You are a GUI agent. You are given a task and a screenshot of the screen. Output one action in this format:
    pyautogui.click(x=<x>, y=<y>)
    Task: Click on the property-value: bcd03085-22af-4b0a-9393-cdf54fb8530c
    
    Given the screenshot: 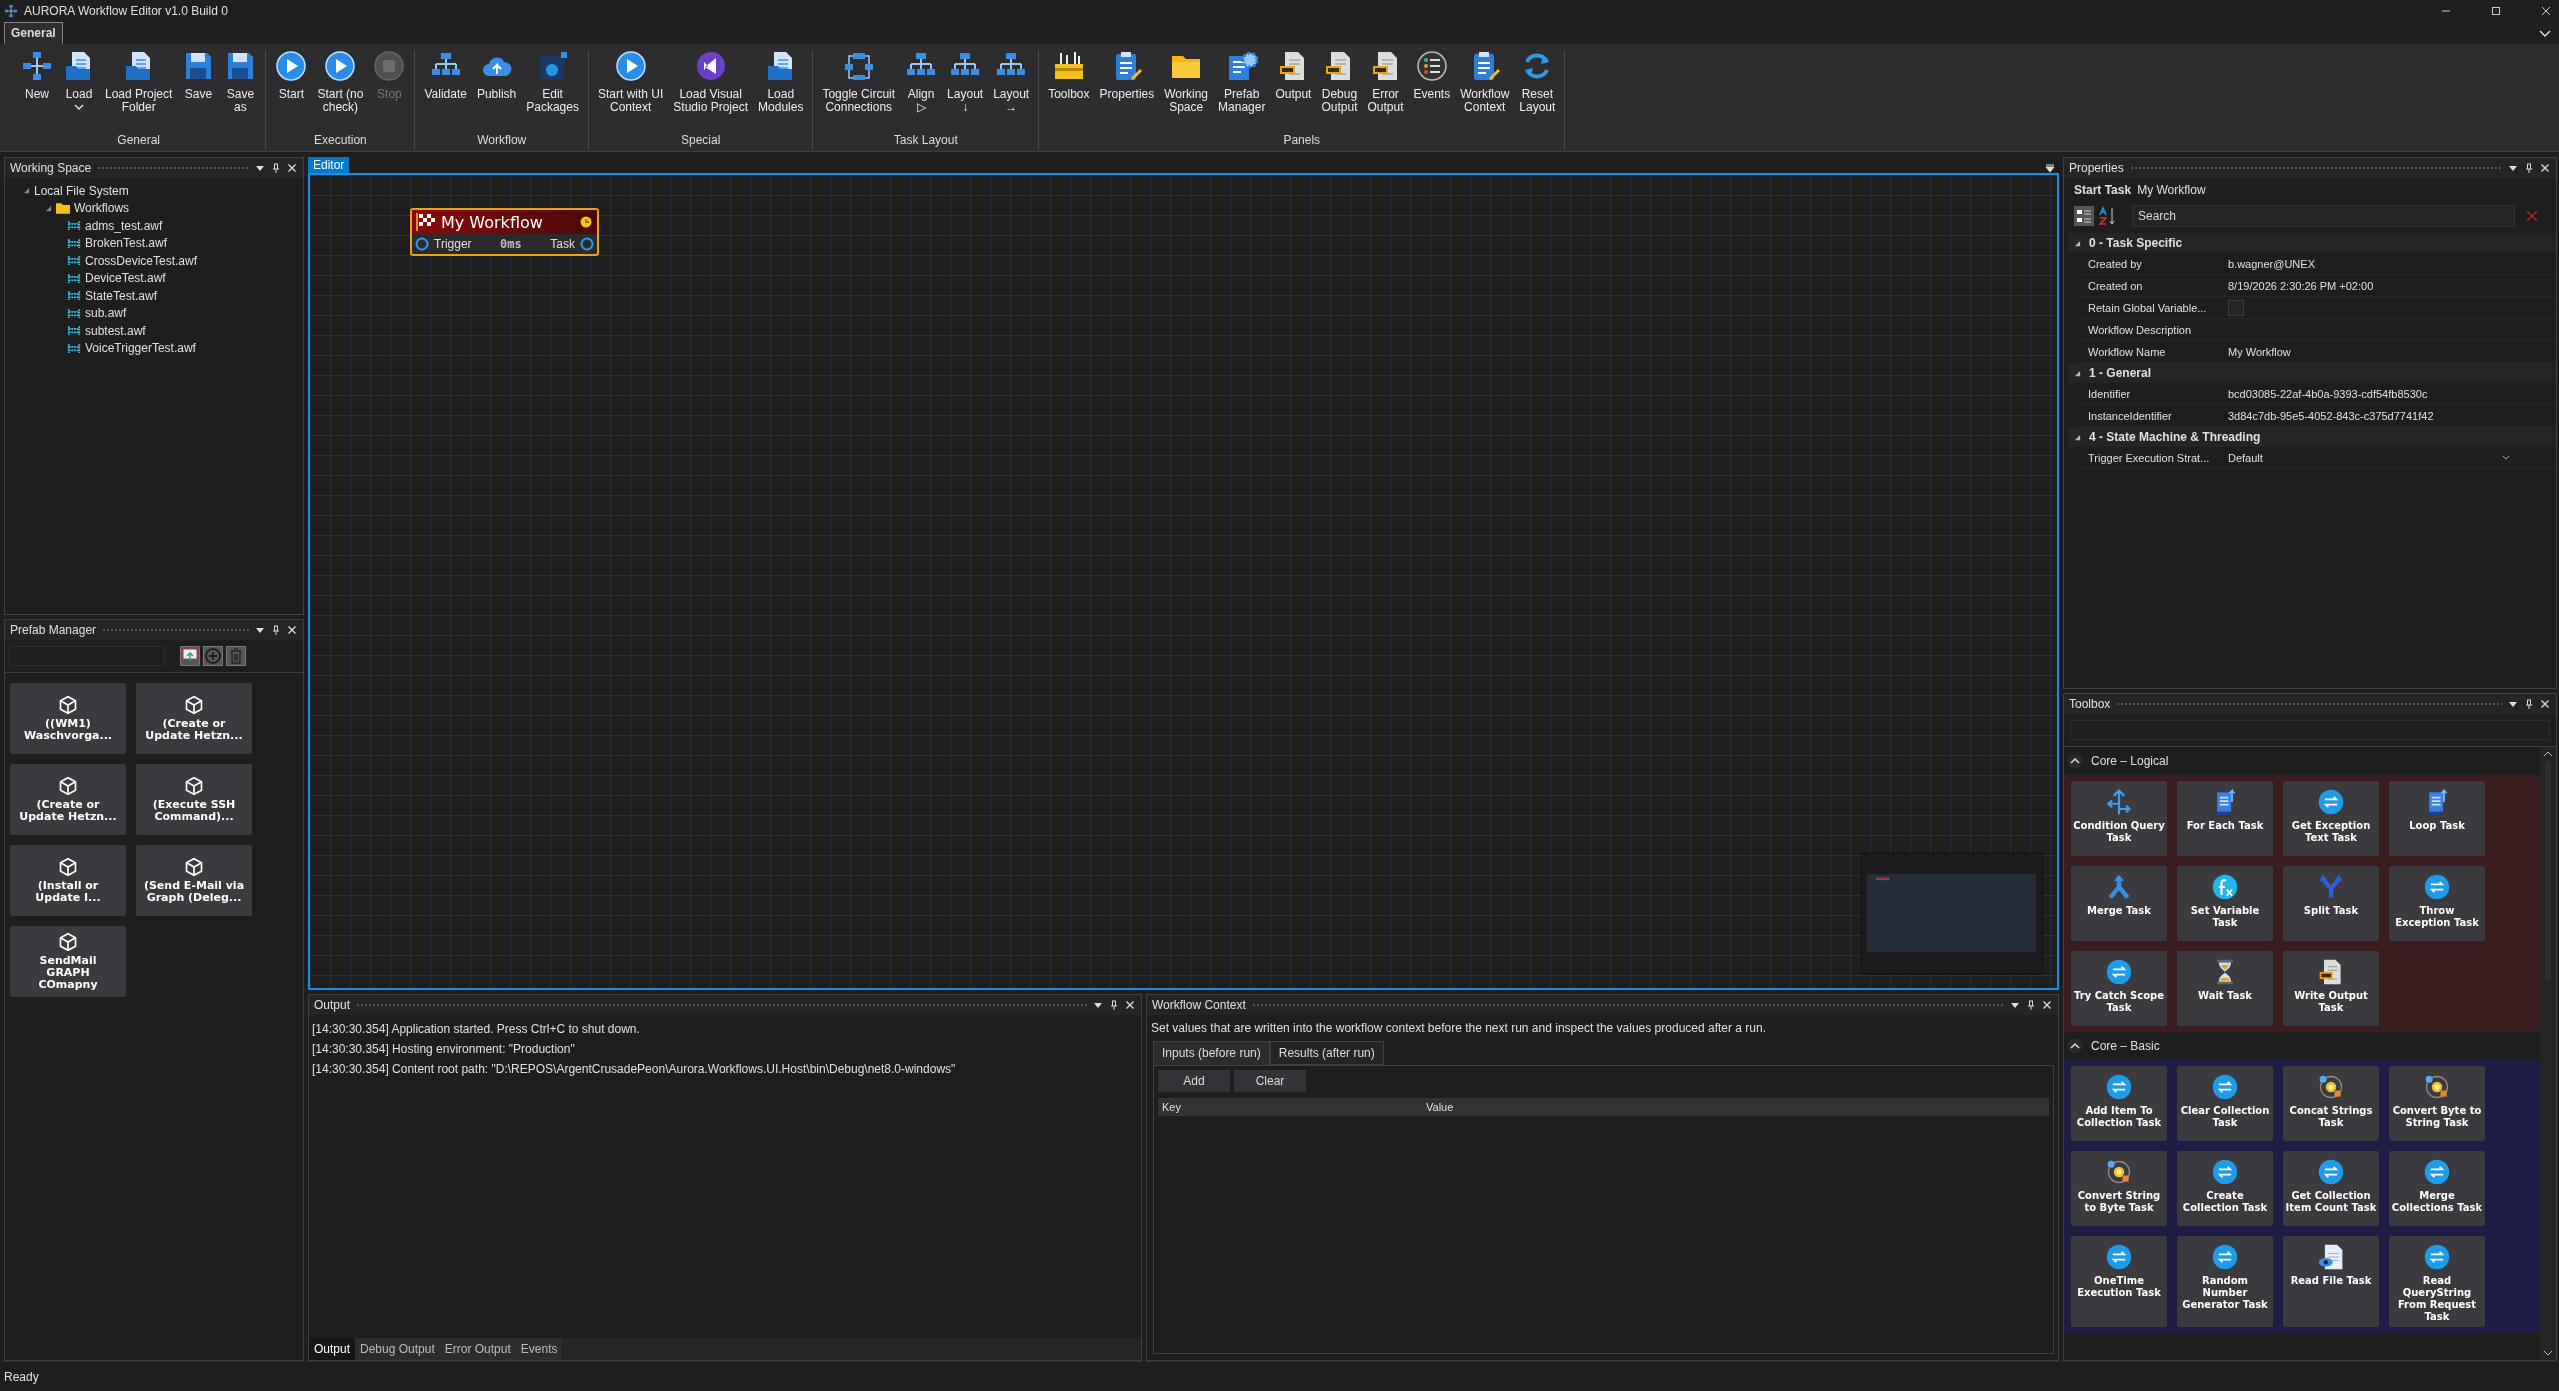 What is the action you would take?
    pyautogui.click(x=2328, y=393)
    